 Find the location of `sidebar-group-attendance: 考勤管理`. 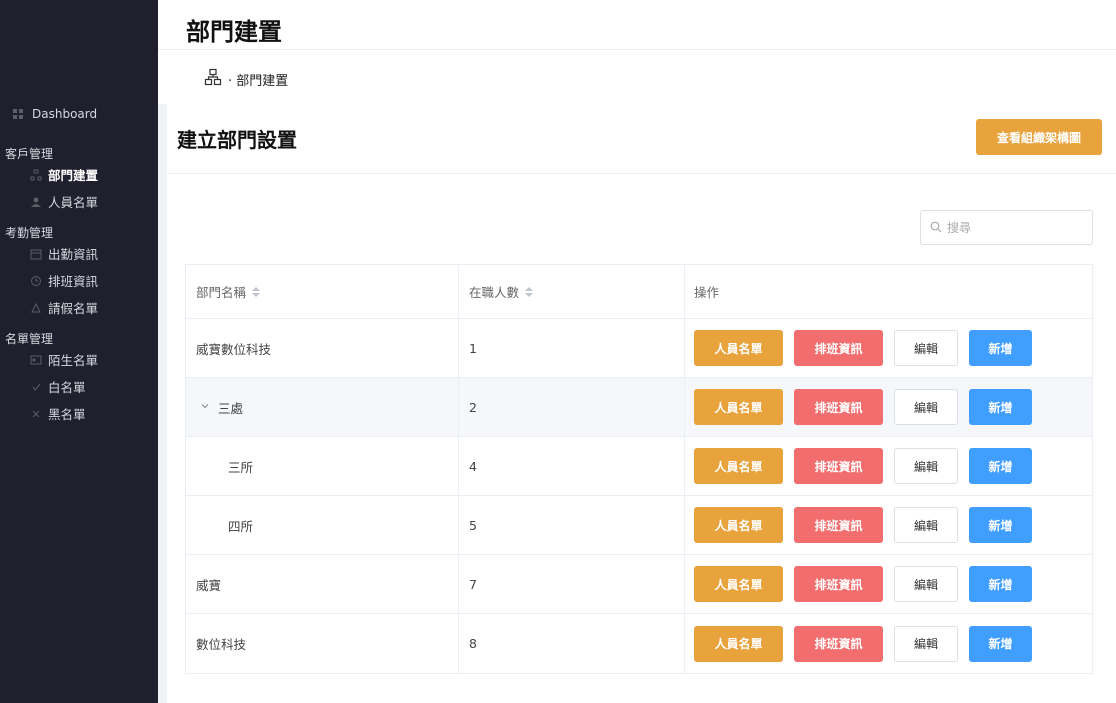

sidebar-group-attendance: 考勤管理 is located at coordinates (29, 233).